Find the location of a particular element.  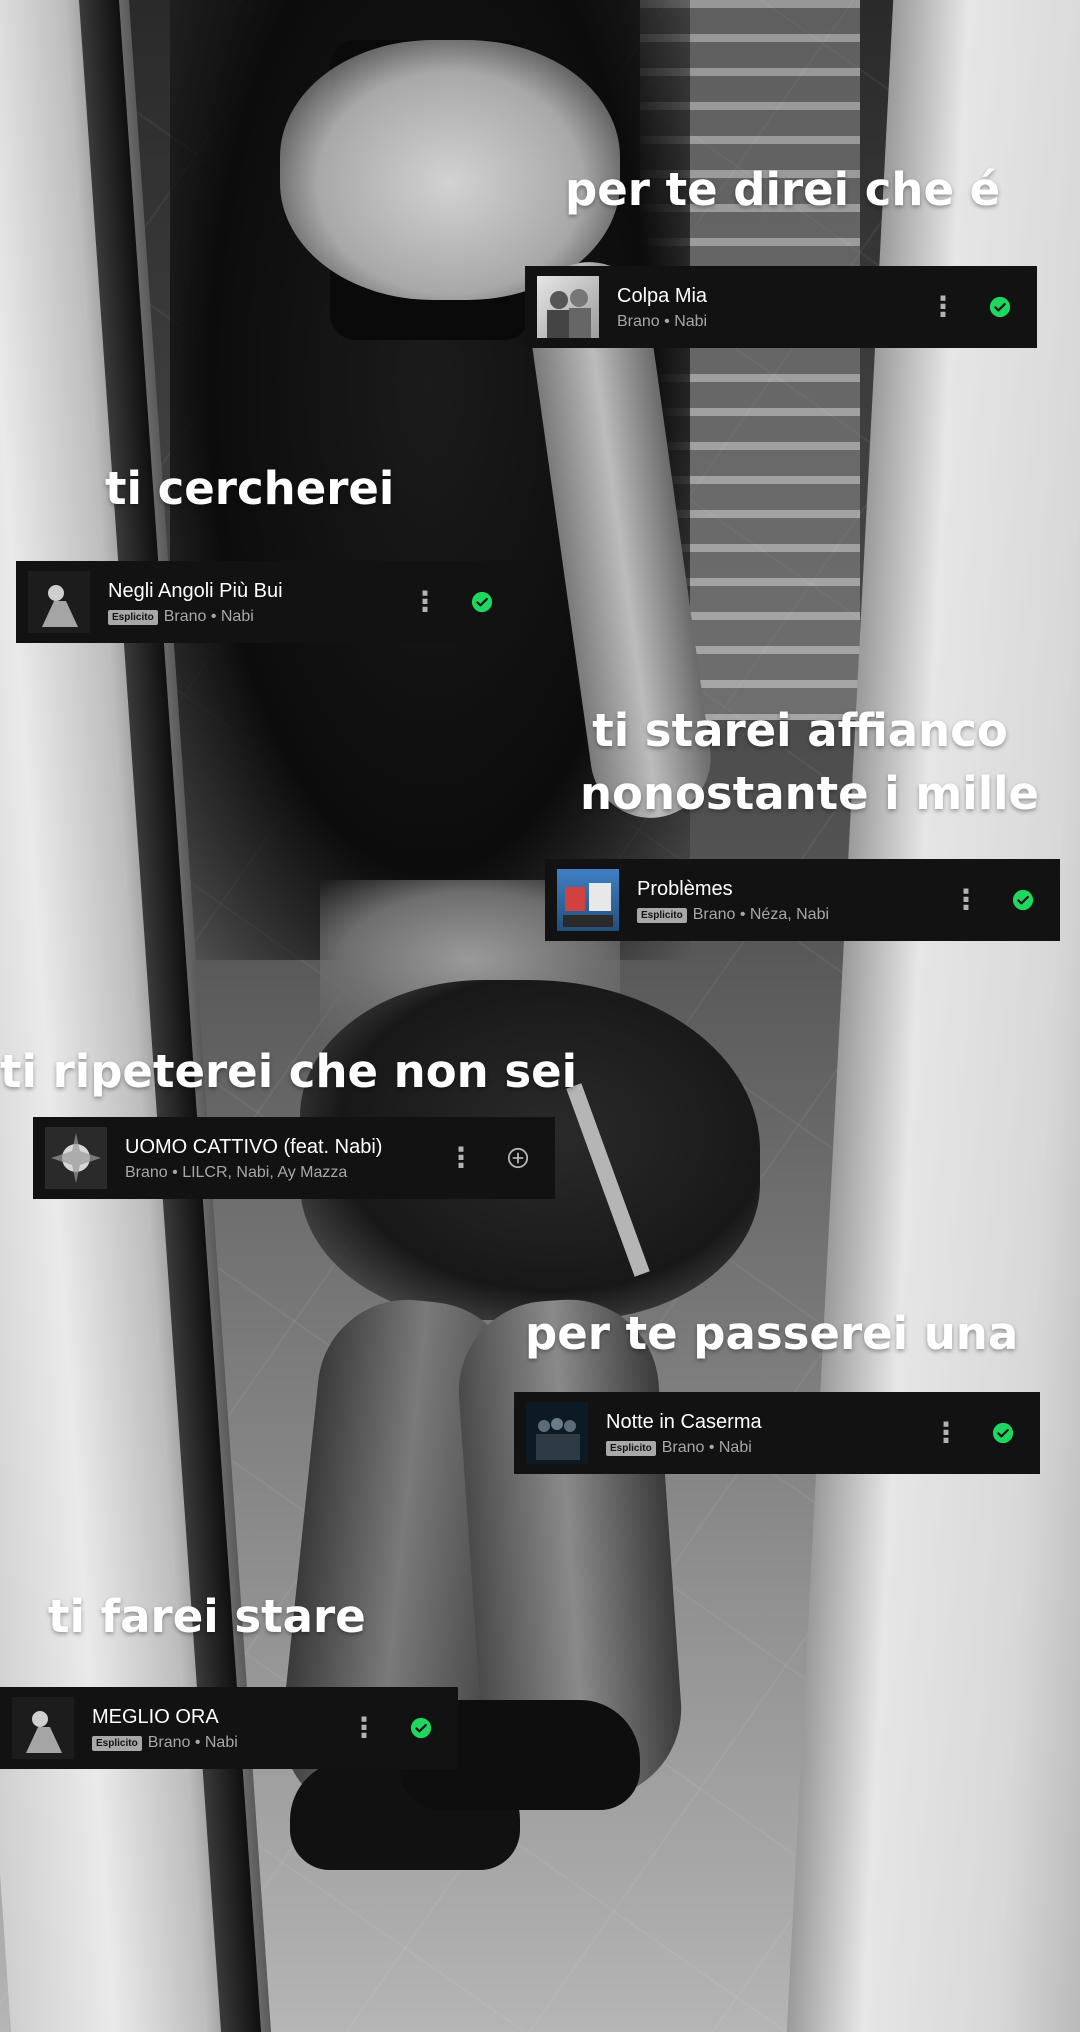

track-card-meglio-ora: MEGLIO ORA Esplicito Brano • Nabi ⋮ is located at coordinates (229, 1728).